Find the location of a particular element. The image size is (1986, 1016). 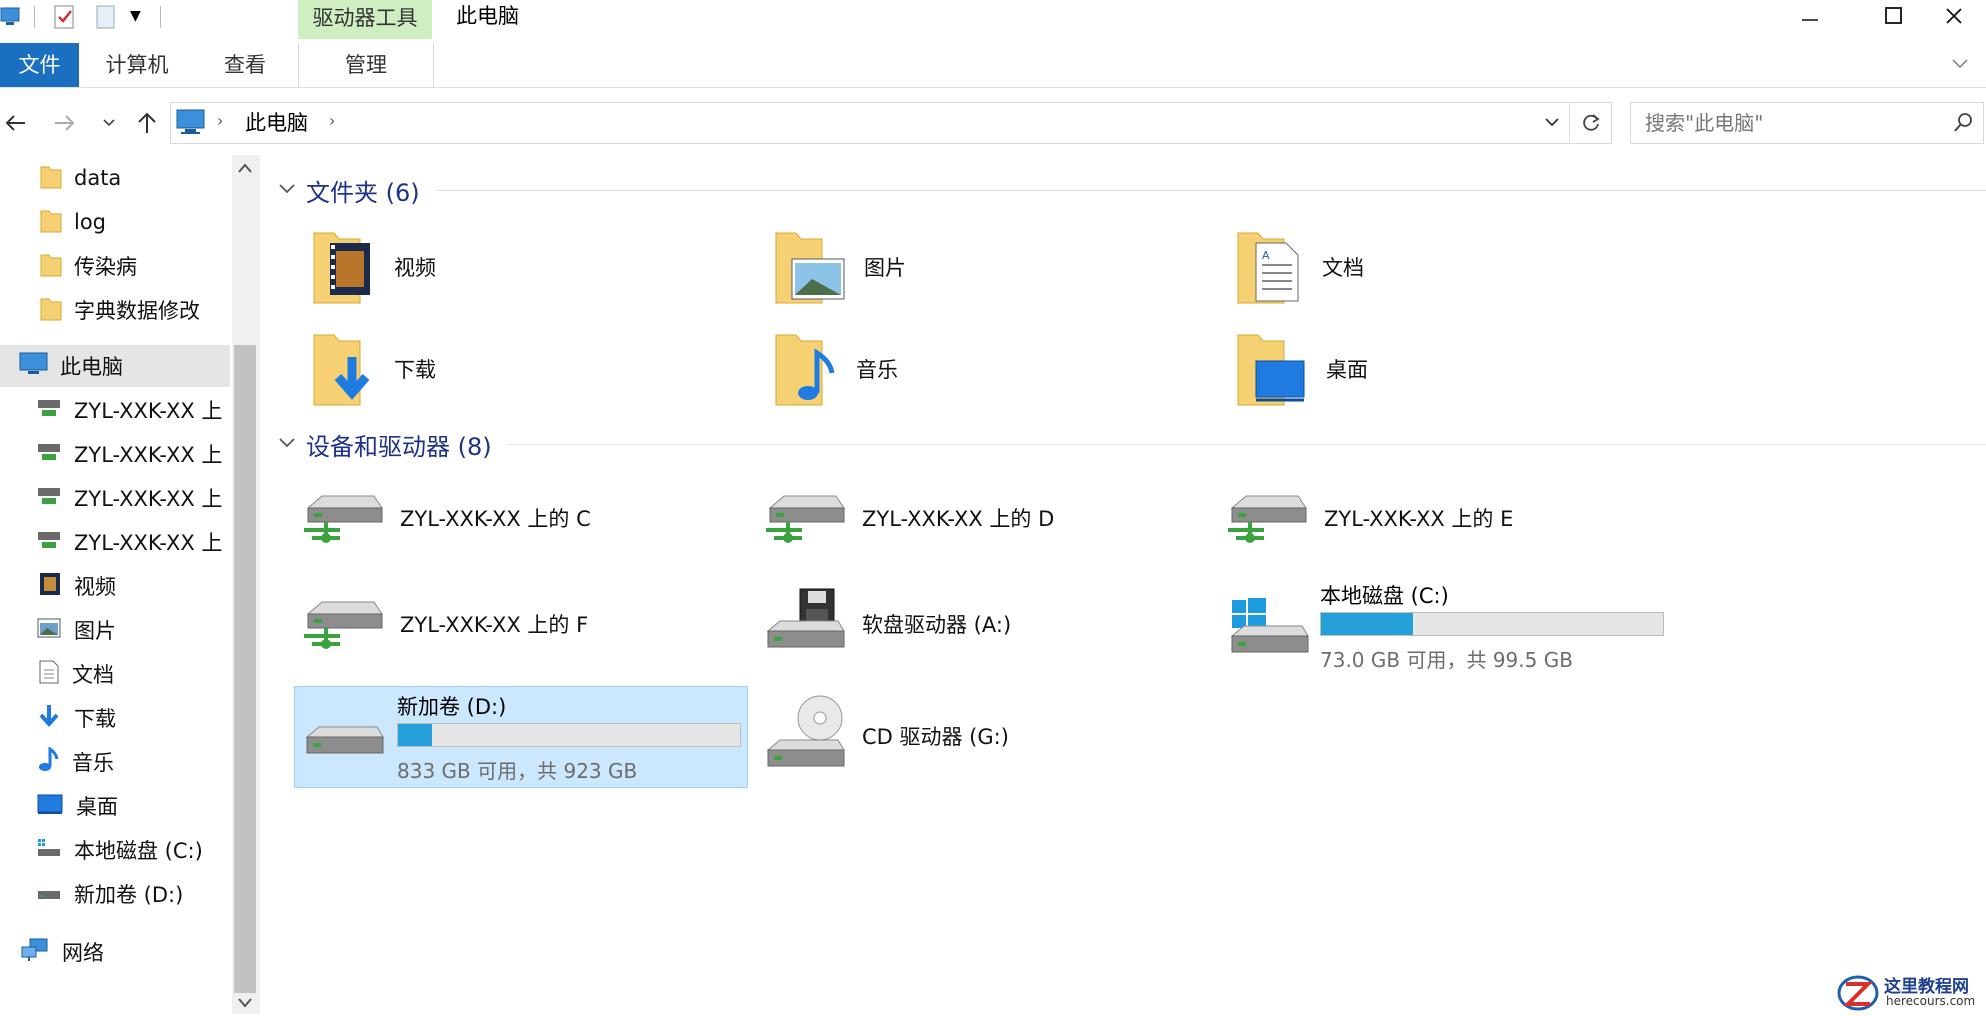

drive-tile-network-e: ZYL-XXK-XX 上的 E is located at coordinates (1434, 518).